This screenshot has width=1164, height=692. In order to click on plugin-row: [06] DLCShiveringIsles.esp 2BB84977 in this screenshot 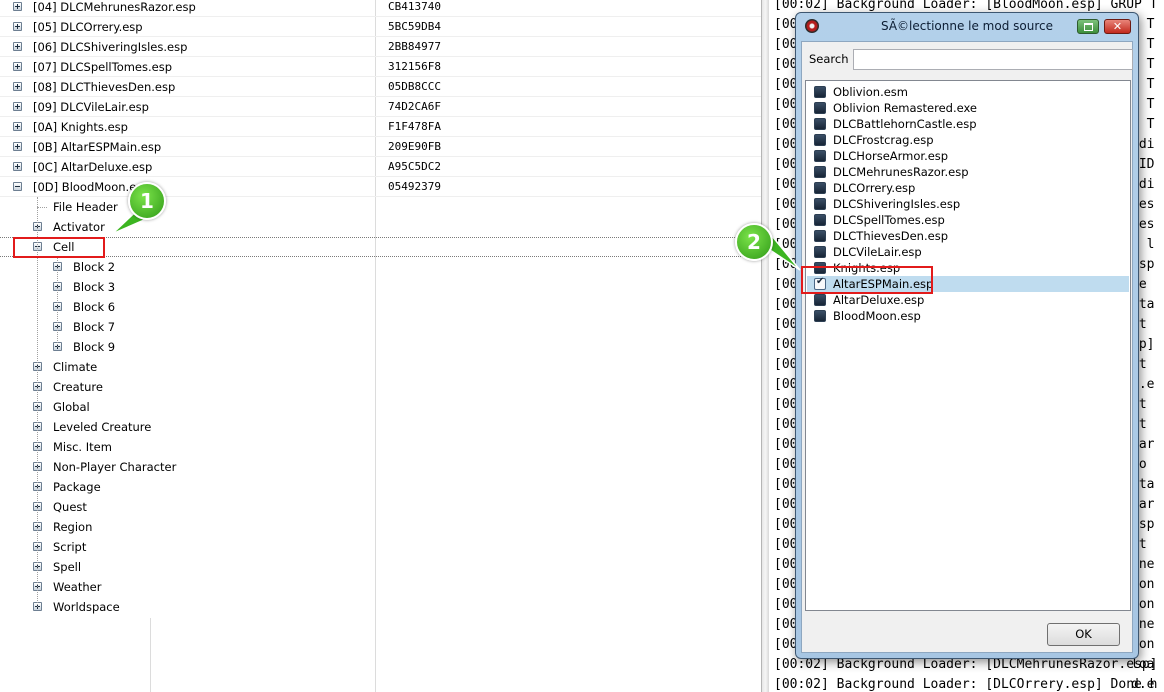, I will do `click(380, 47)`.